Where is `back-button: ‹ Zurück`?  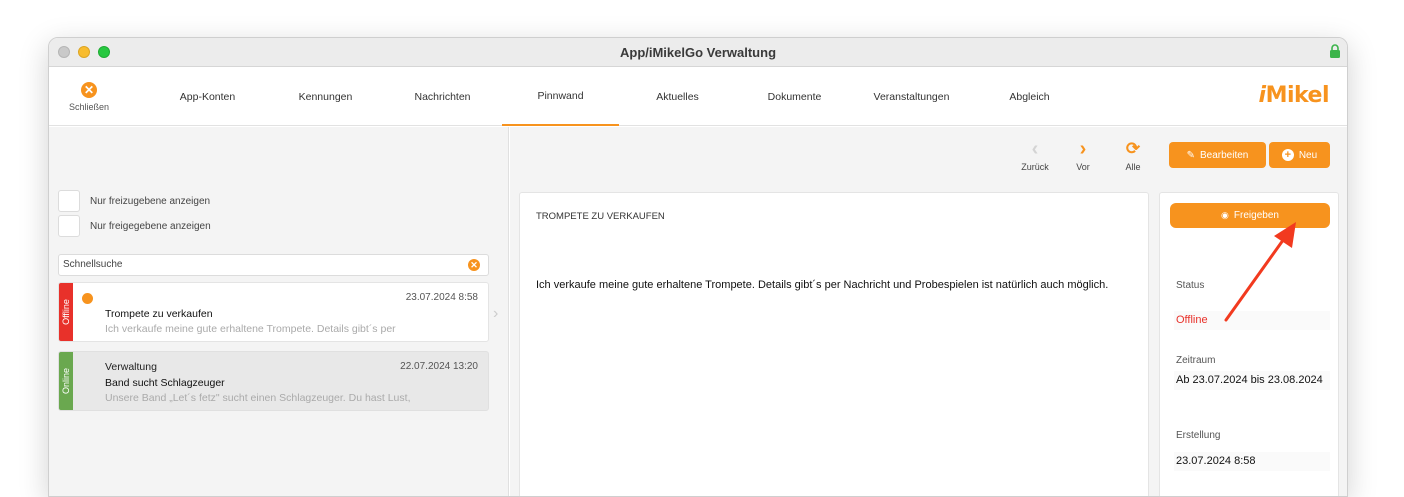 back-button: ‹ Zurück is located at coordinates (1035, 155).